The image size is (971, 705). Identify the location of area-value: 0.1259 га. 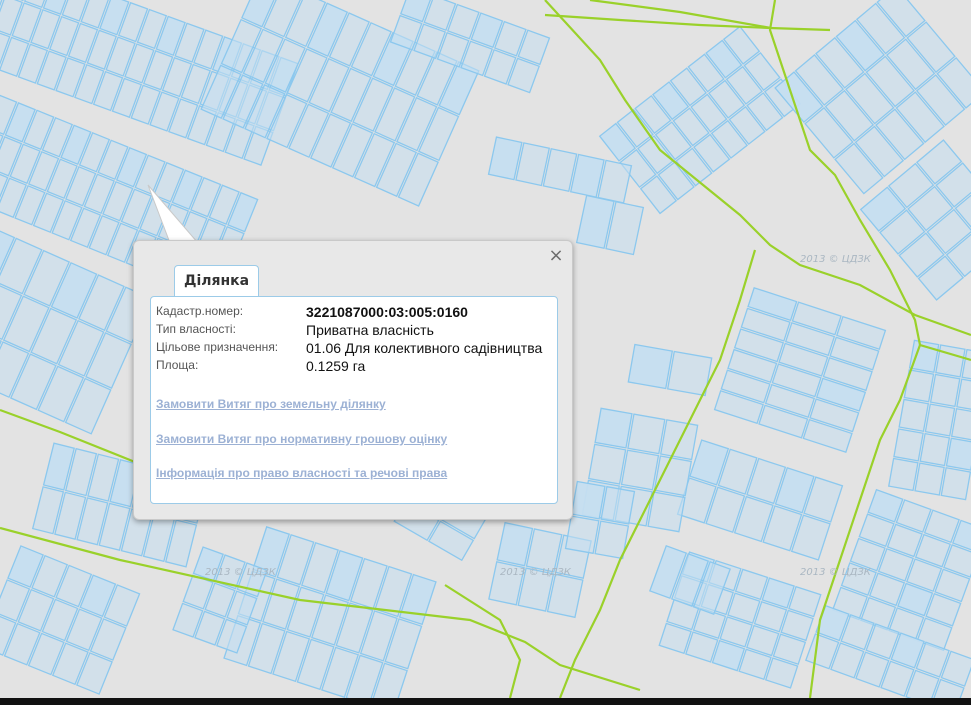
(336, 366).